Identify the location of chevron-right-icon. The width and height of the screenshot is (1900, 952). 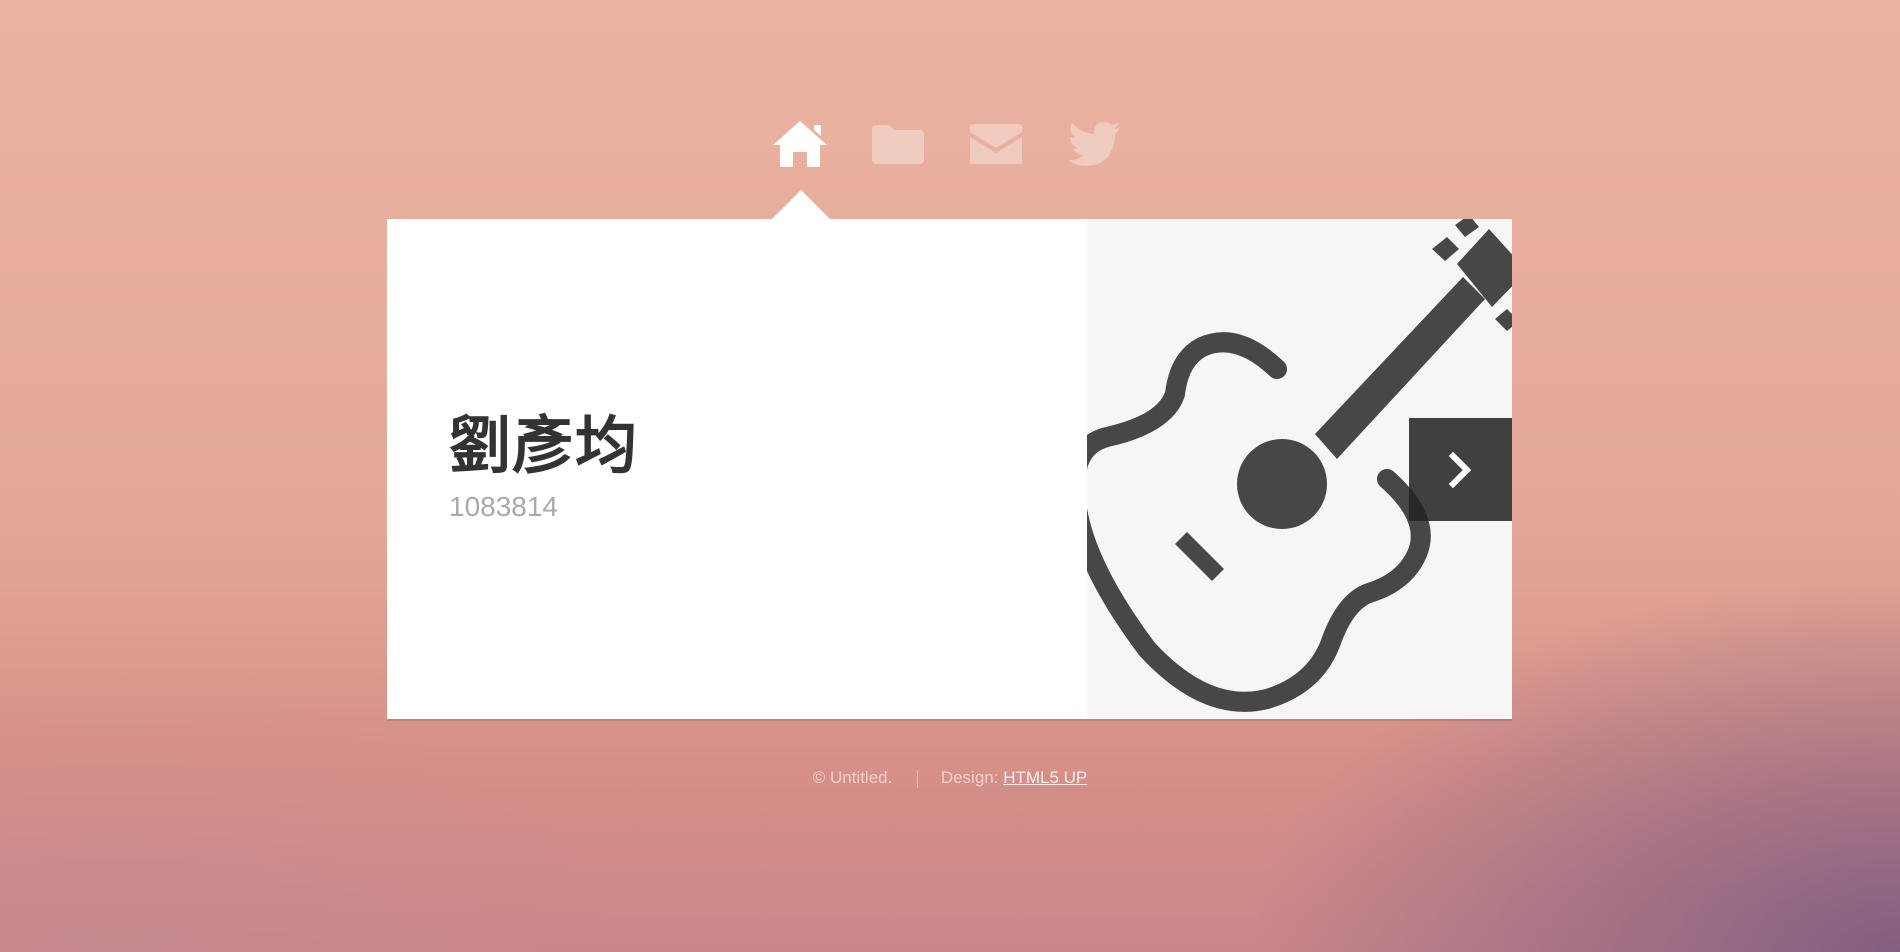
(1459, 469).